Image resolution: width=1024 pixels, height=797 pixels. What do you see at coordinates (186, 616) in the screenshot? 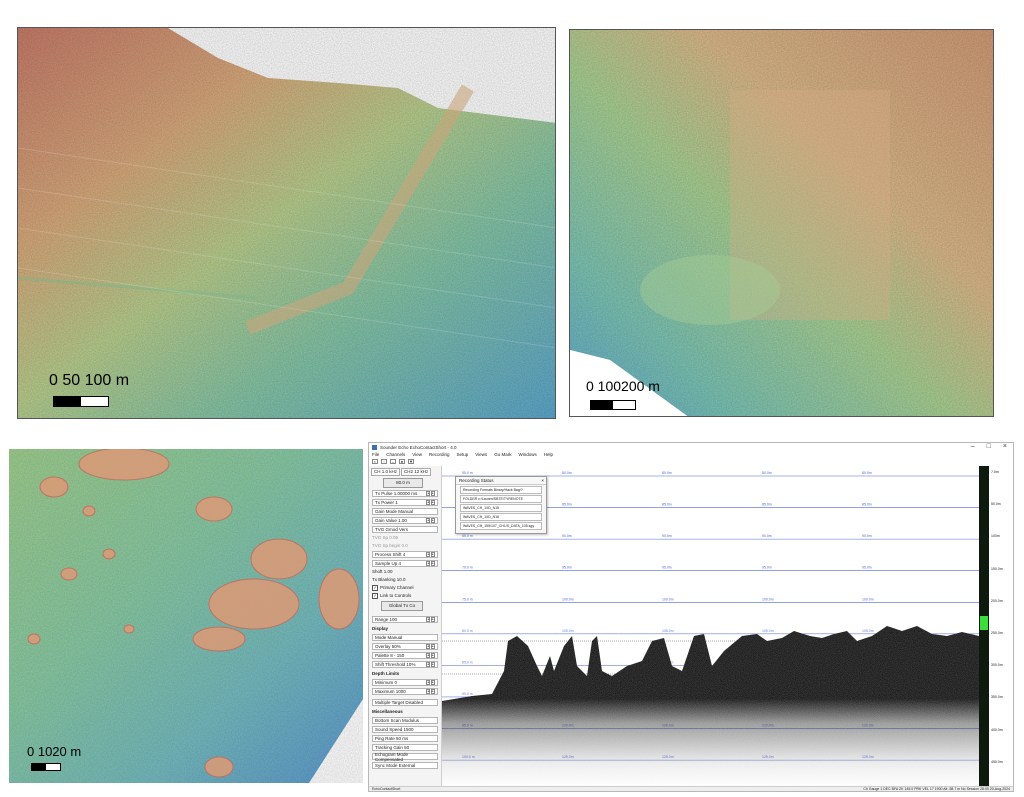
I see `bathymetry-raster-bottom-left` at bounding box center [186, 616].